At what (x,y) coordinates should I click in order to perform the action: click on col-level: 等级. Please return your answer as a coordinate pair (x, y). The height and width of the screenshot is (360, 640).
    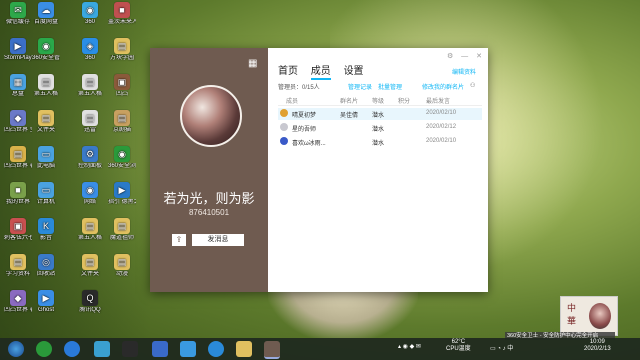
    Looking at the image, I should click on (378, 100).